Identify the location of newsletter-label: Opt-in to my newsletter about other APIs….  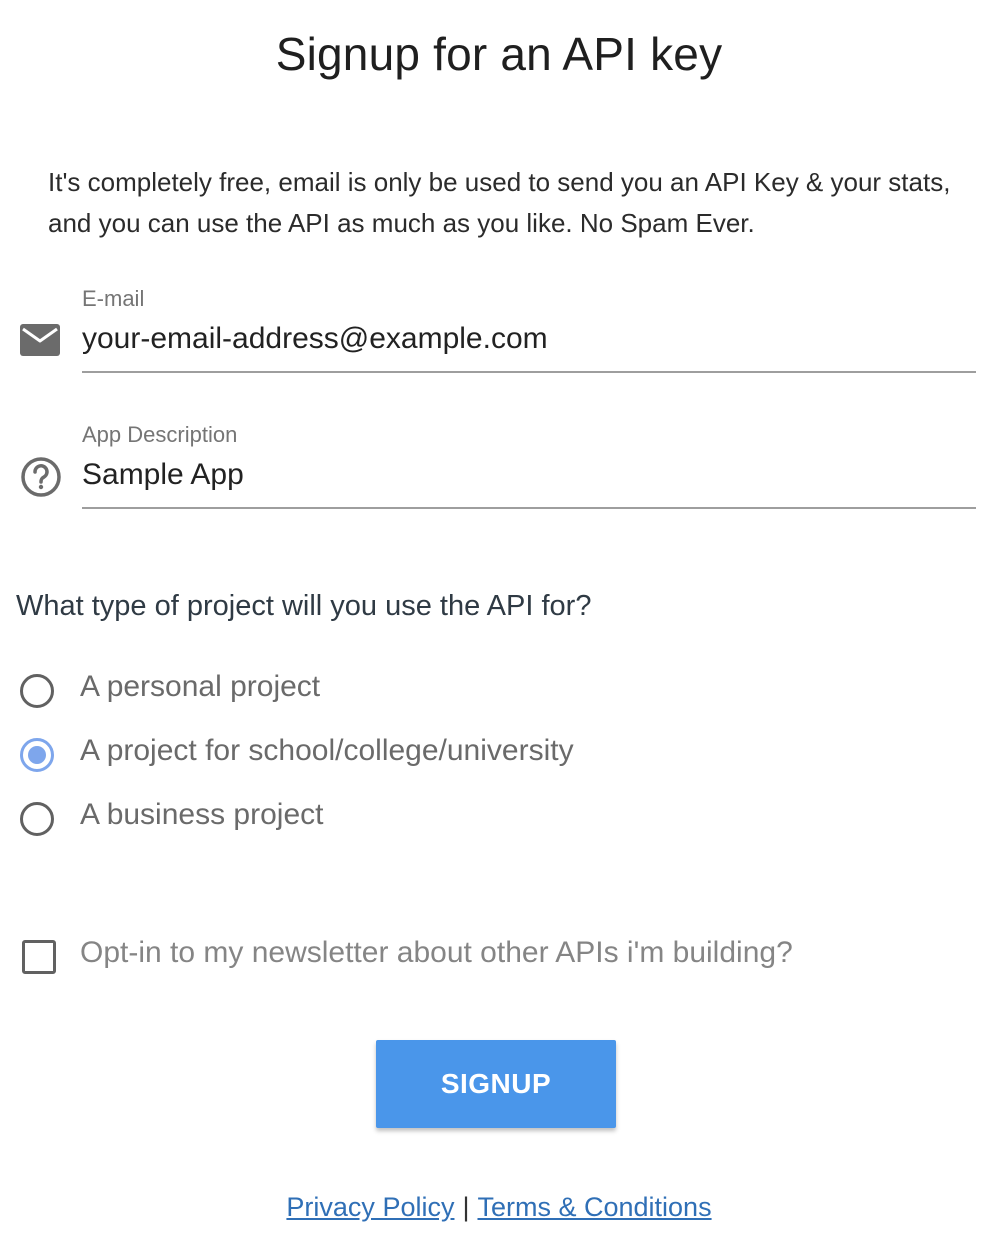
(436, 952).